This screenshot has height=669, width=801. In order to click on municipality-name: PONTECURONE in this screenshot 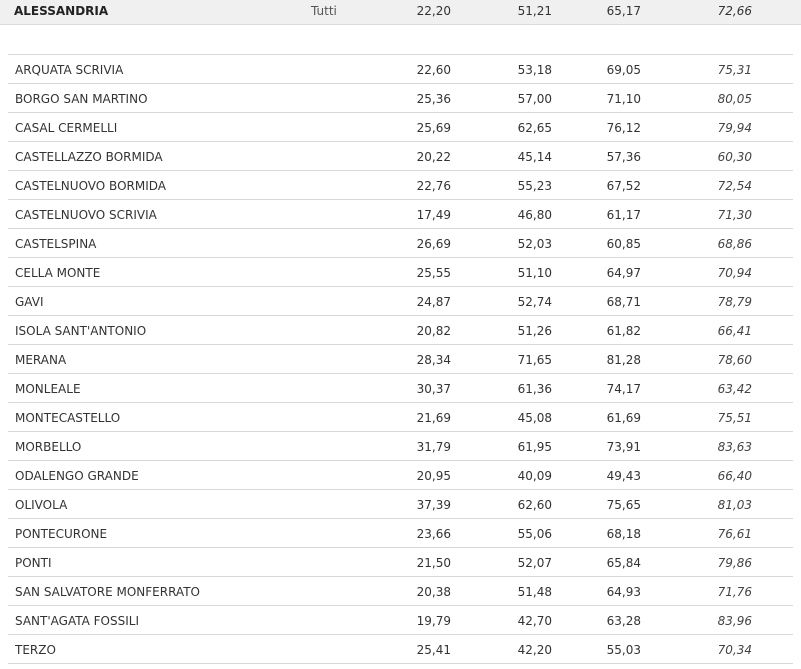, I will do `click(61, 534)`.